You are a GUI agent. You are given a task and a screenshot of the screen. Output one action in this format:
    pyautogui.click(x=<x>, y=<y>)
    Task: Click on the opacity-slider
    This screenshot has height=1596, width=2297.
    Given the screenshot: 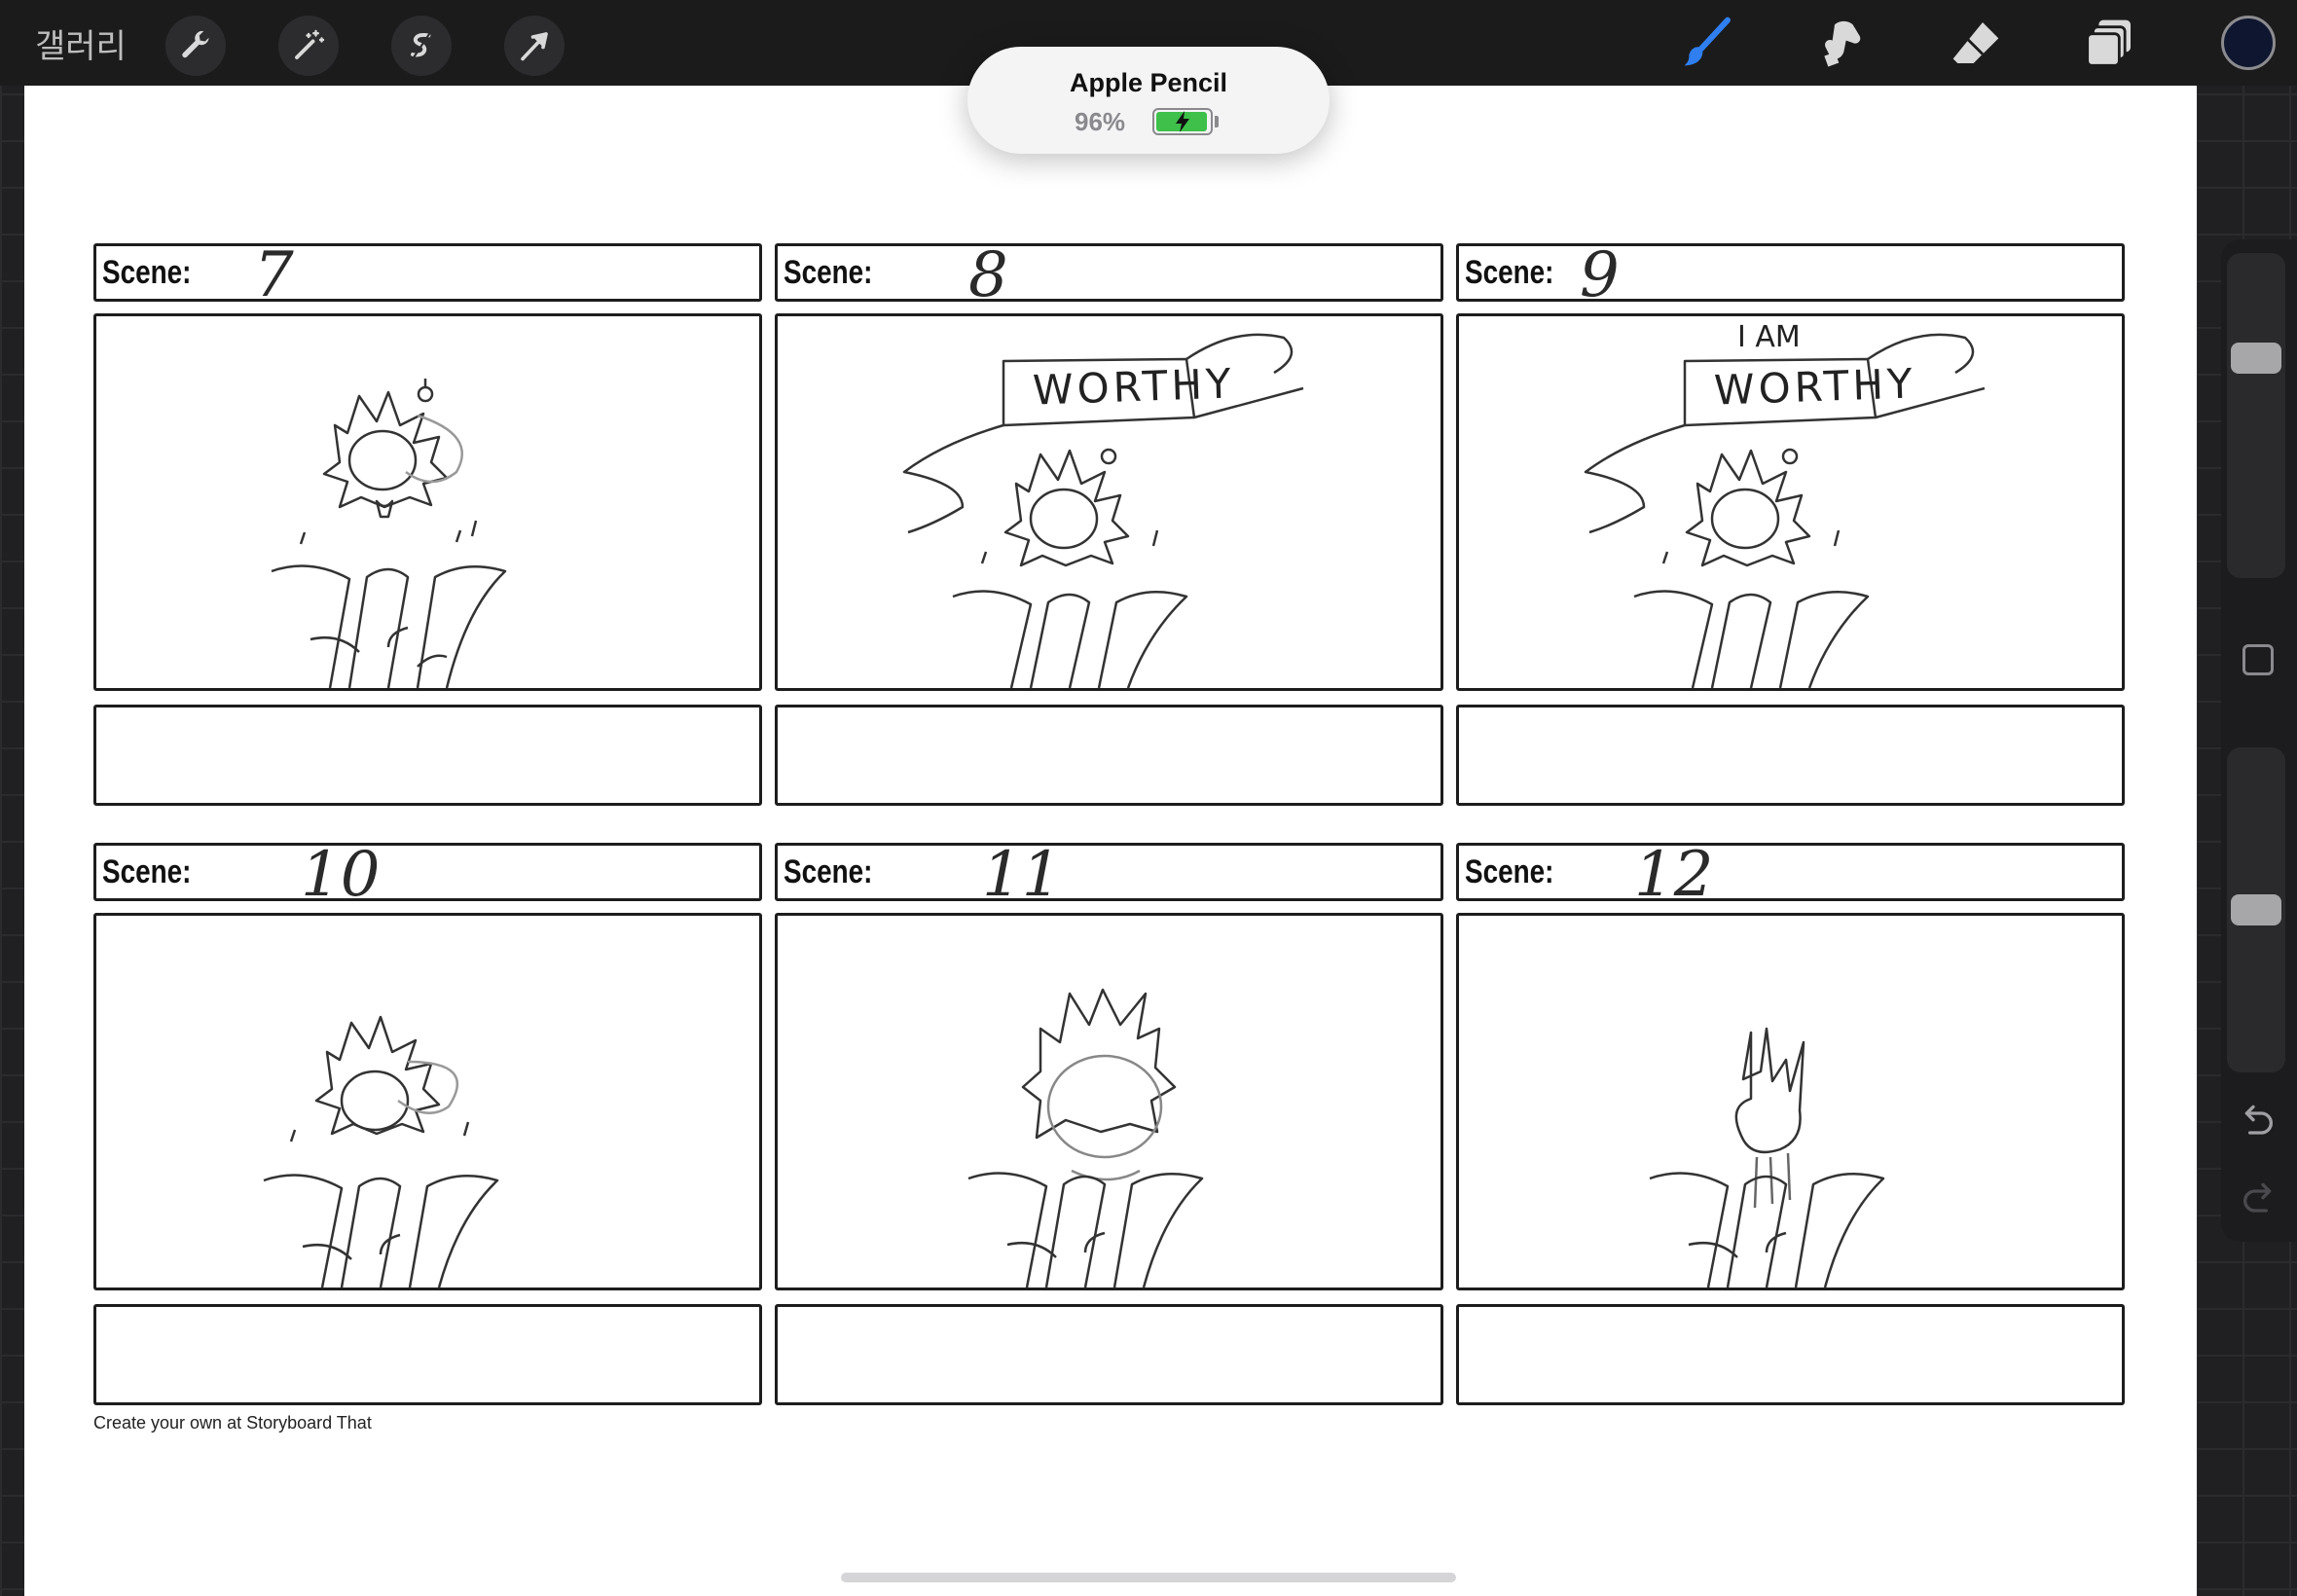 What is the action you would take?
    pyautogui.click(x=2256, y=909)
    